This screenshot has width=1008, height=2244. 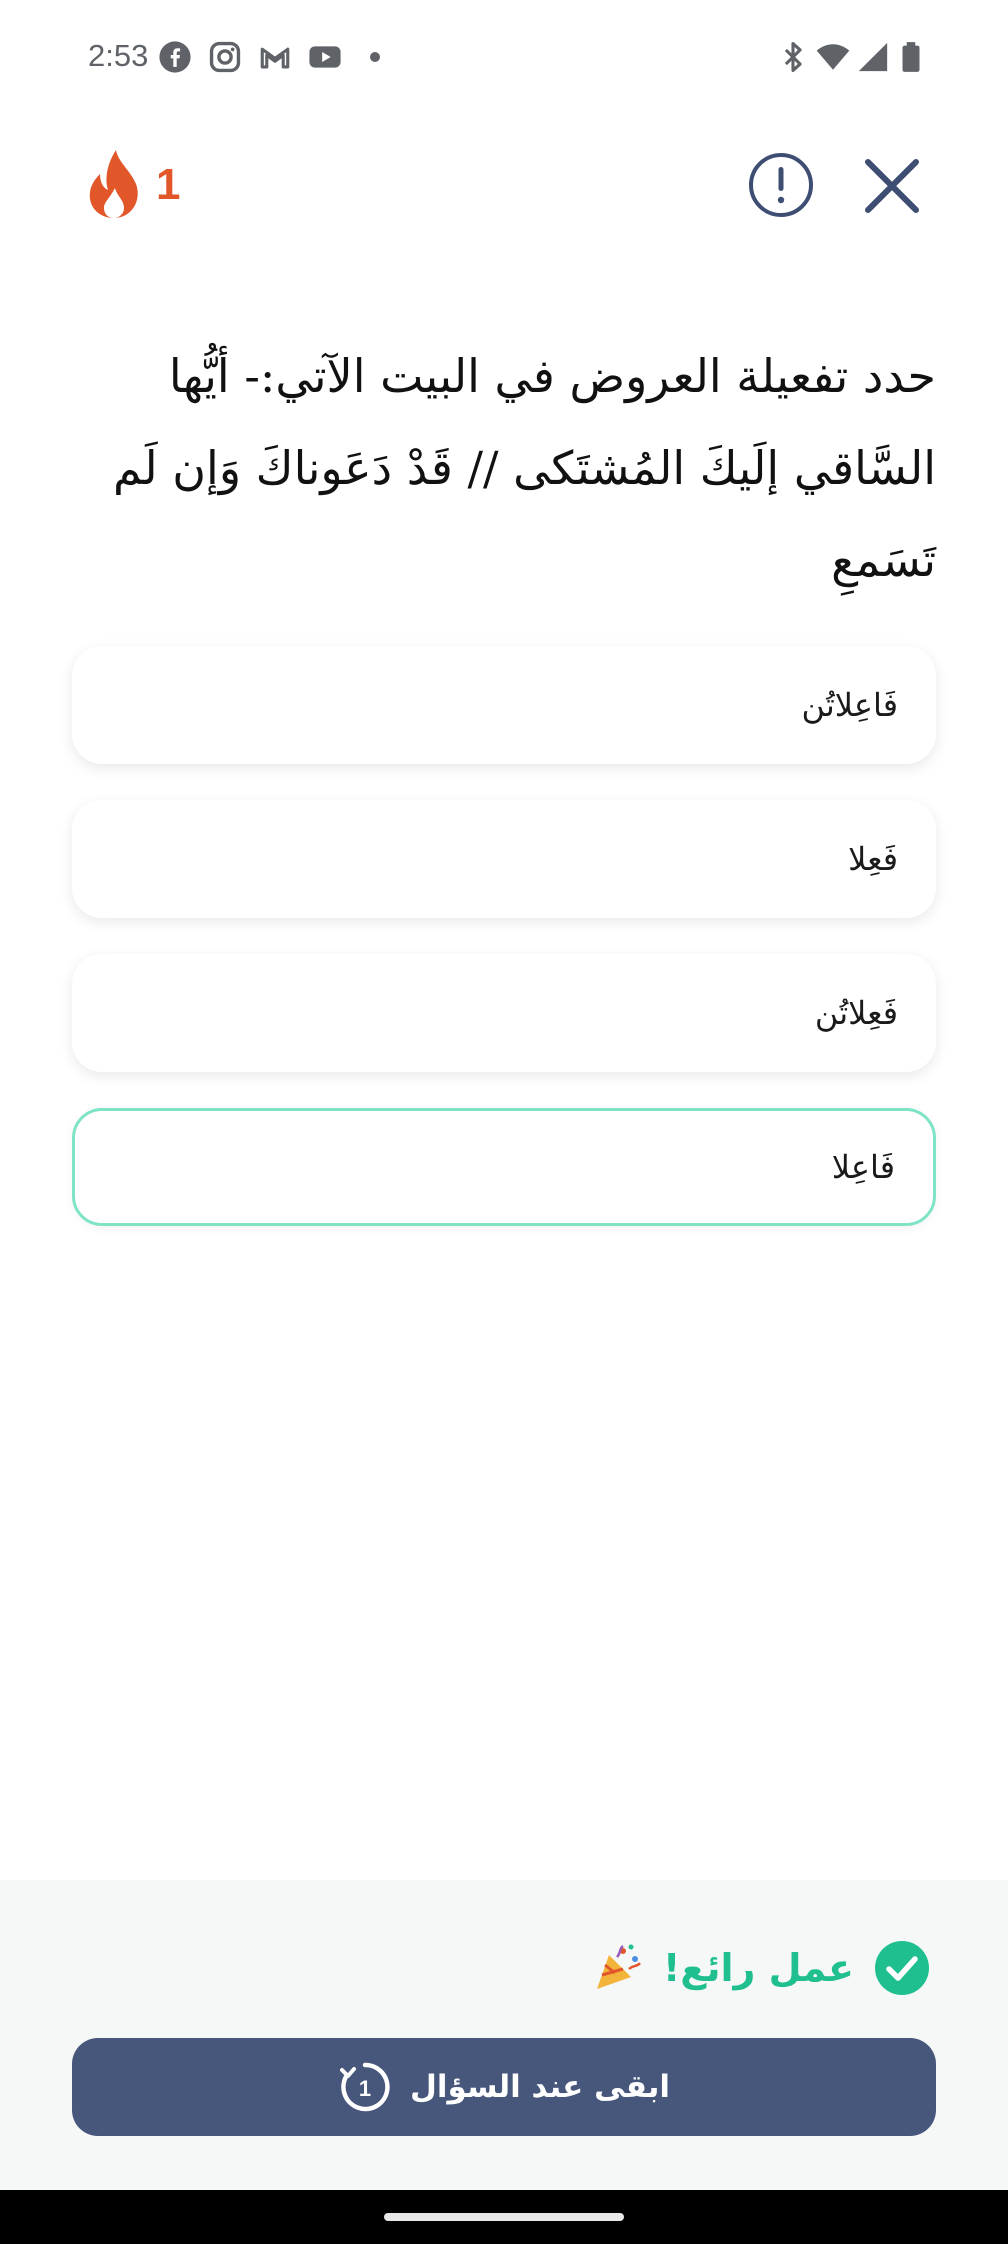 I want to click on answer-option-label: فَعِلا, so click(x=873, y=859).